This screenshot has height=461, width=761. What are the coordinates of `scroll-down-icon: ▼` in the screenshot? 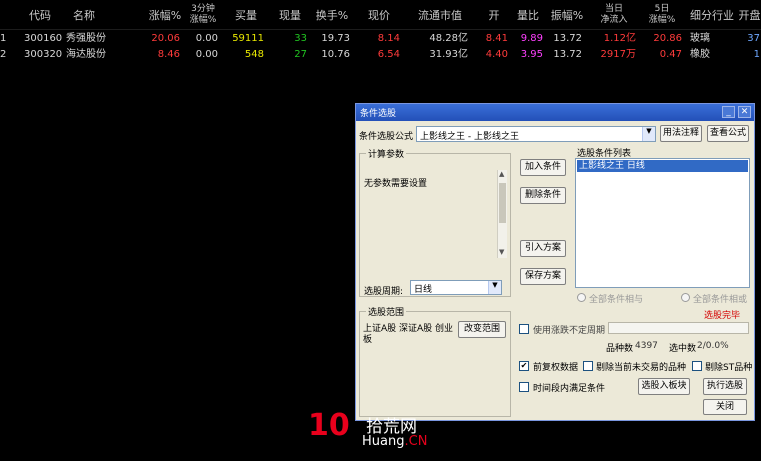 It's located at (501, 252).